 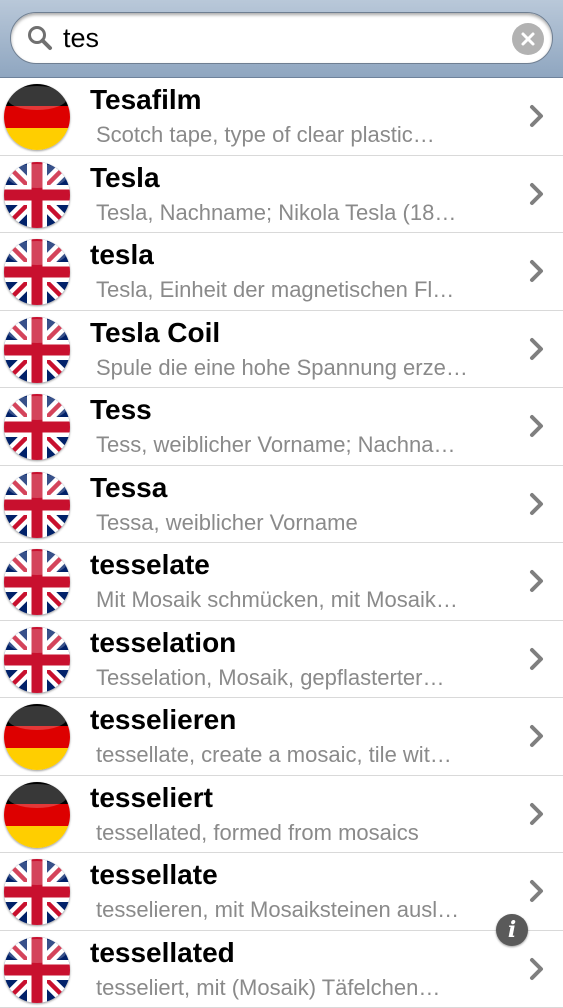 What do you see at coordinates (512, 930) in the screenshot?
I see `info-button: i` at bounding box center [512, 930].